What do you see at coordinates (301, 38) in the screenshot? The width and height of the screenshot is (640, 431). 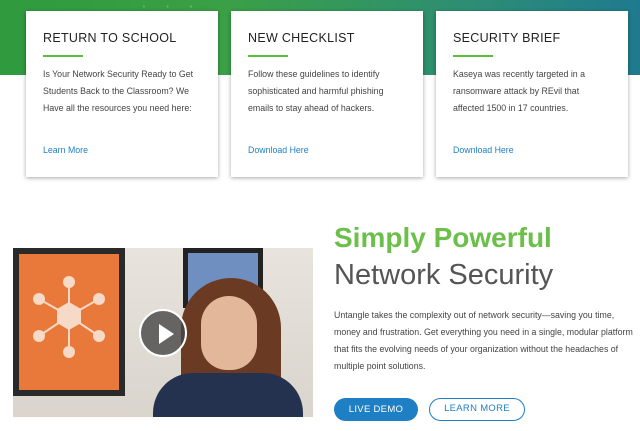 I see `card-title: NEW CHECKLIST` at bounding box center [301, 38].